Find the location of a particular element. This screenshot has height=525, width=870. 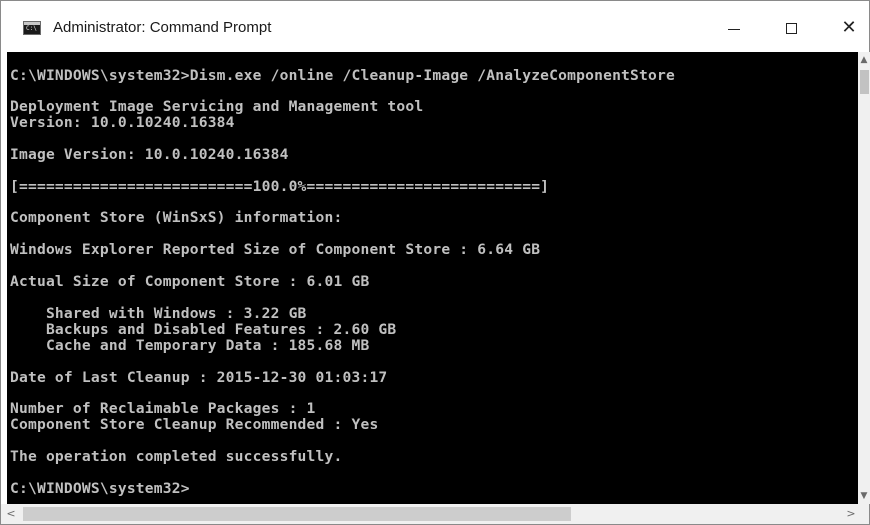

scroll-down-icon: ▼ is located at coordinates (864, 496).